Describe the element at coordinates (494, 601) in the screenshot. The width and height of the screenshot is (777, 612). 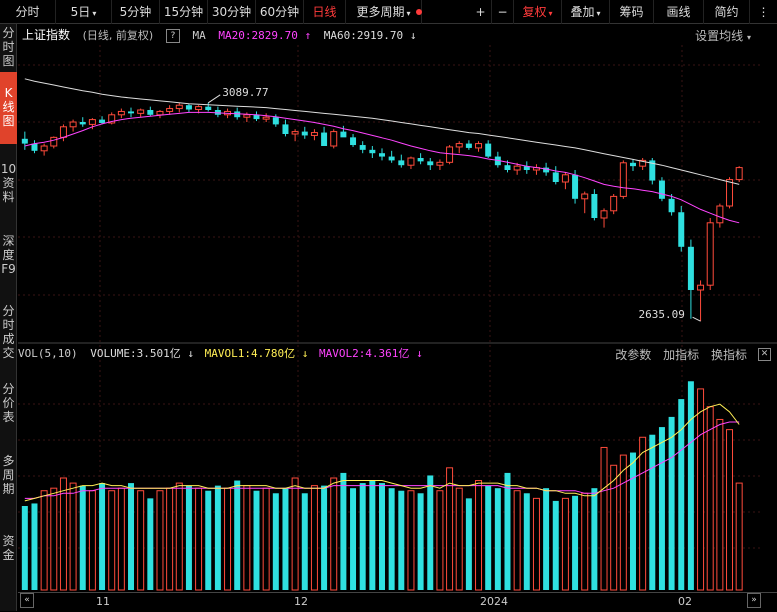
I see `x-tick-label: 2024` at that location.